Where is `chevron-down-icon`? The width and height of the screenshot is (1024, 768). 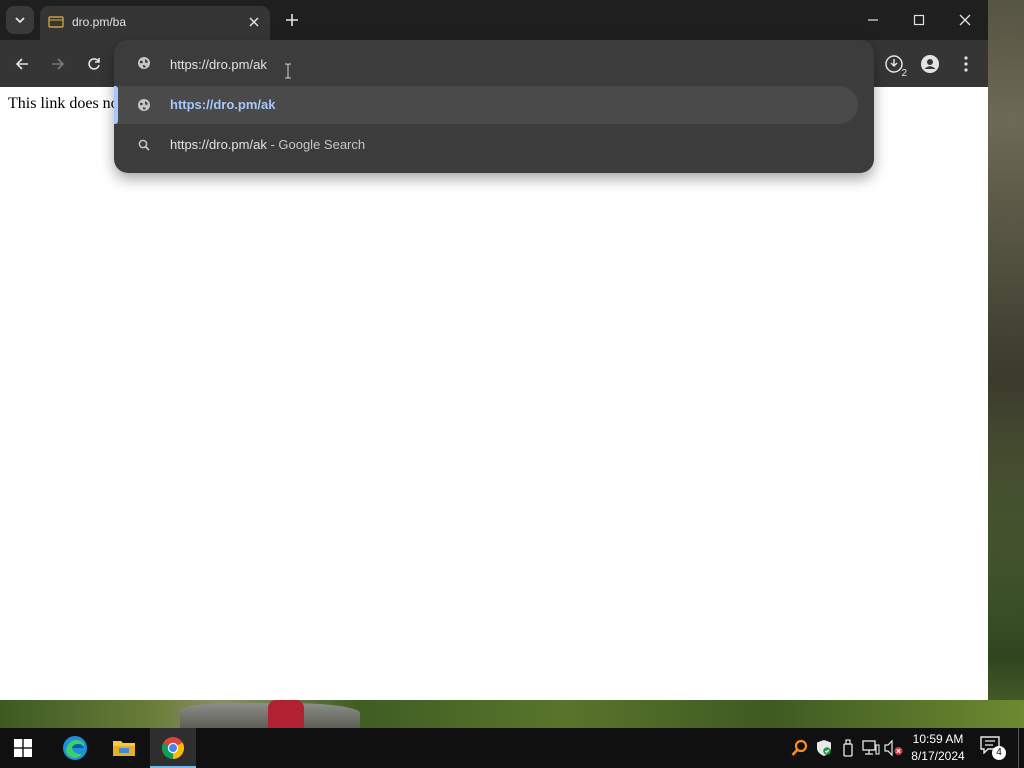 chevron-down-icon is located at coordinates (20, 20).